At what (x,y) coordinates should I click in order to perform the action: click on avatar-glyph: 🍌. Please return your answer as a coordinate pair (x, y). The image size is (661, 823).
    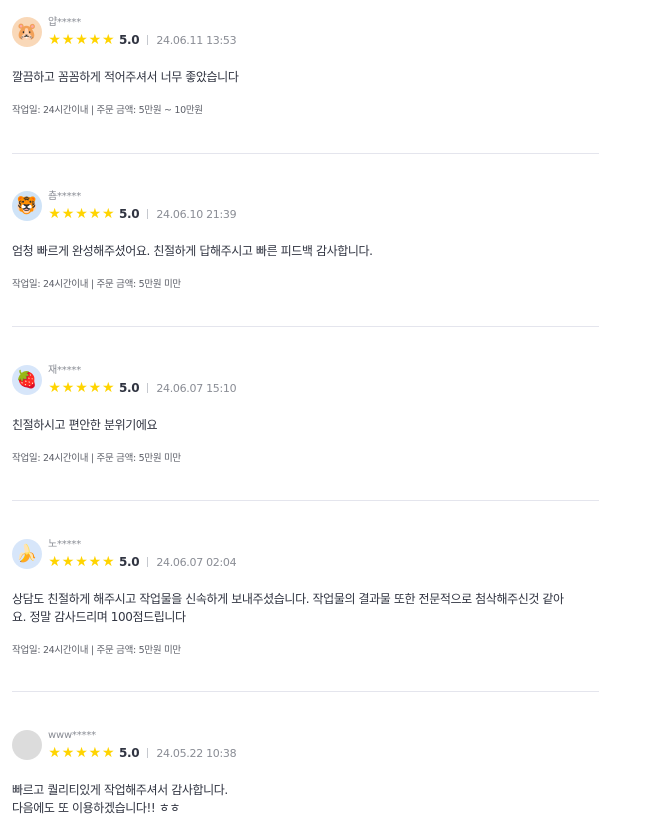
    Looking at the image, I should click on (27, 553).